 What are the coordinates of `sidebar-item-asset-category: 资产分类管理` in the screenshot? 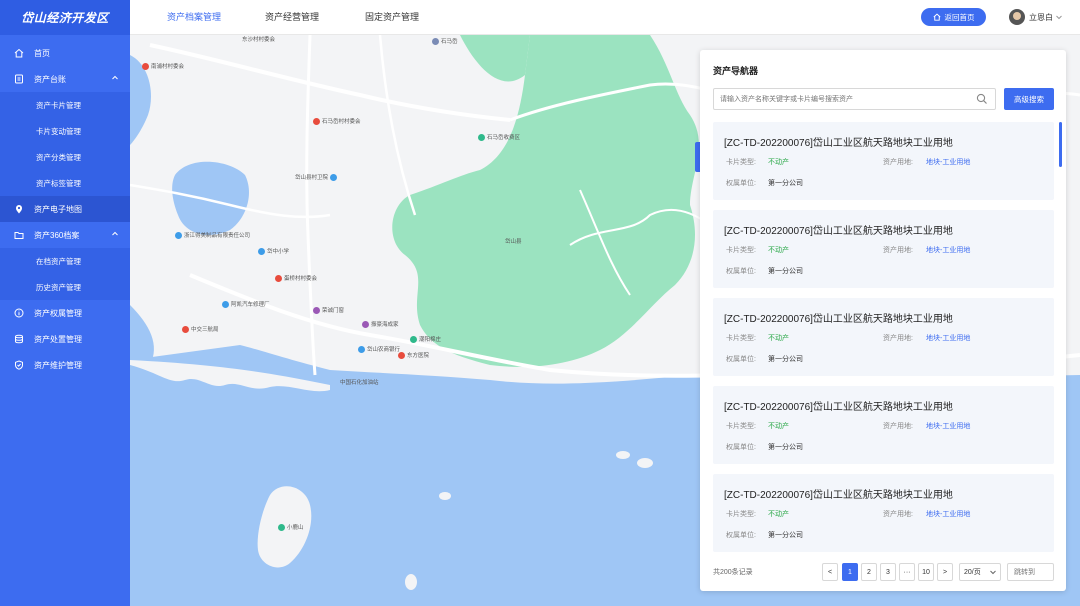 It's located at (65, 157).